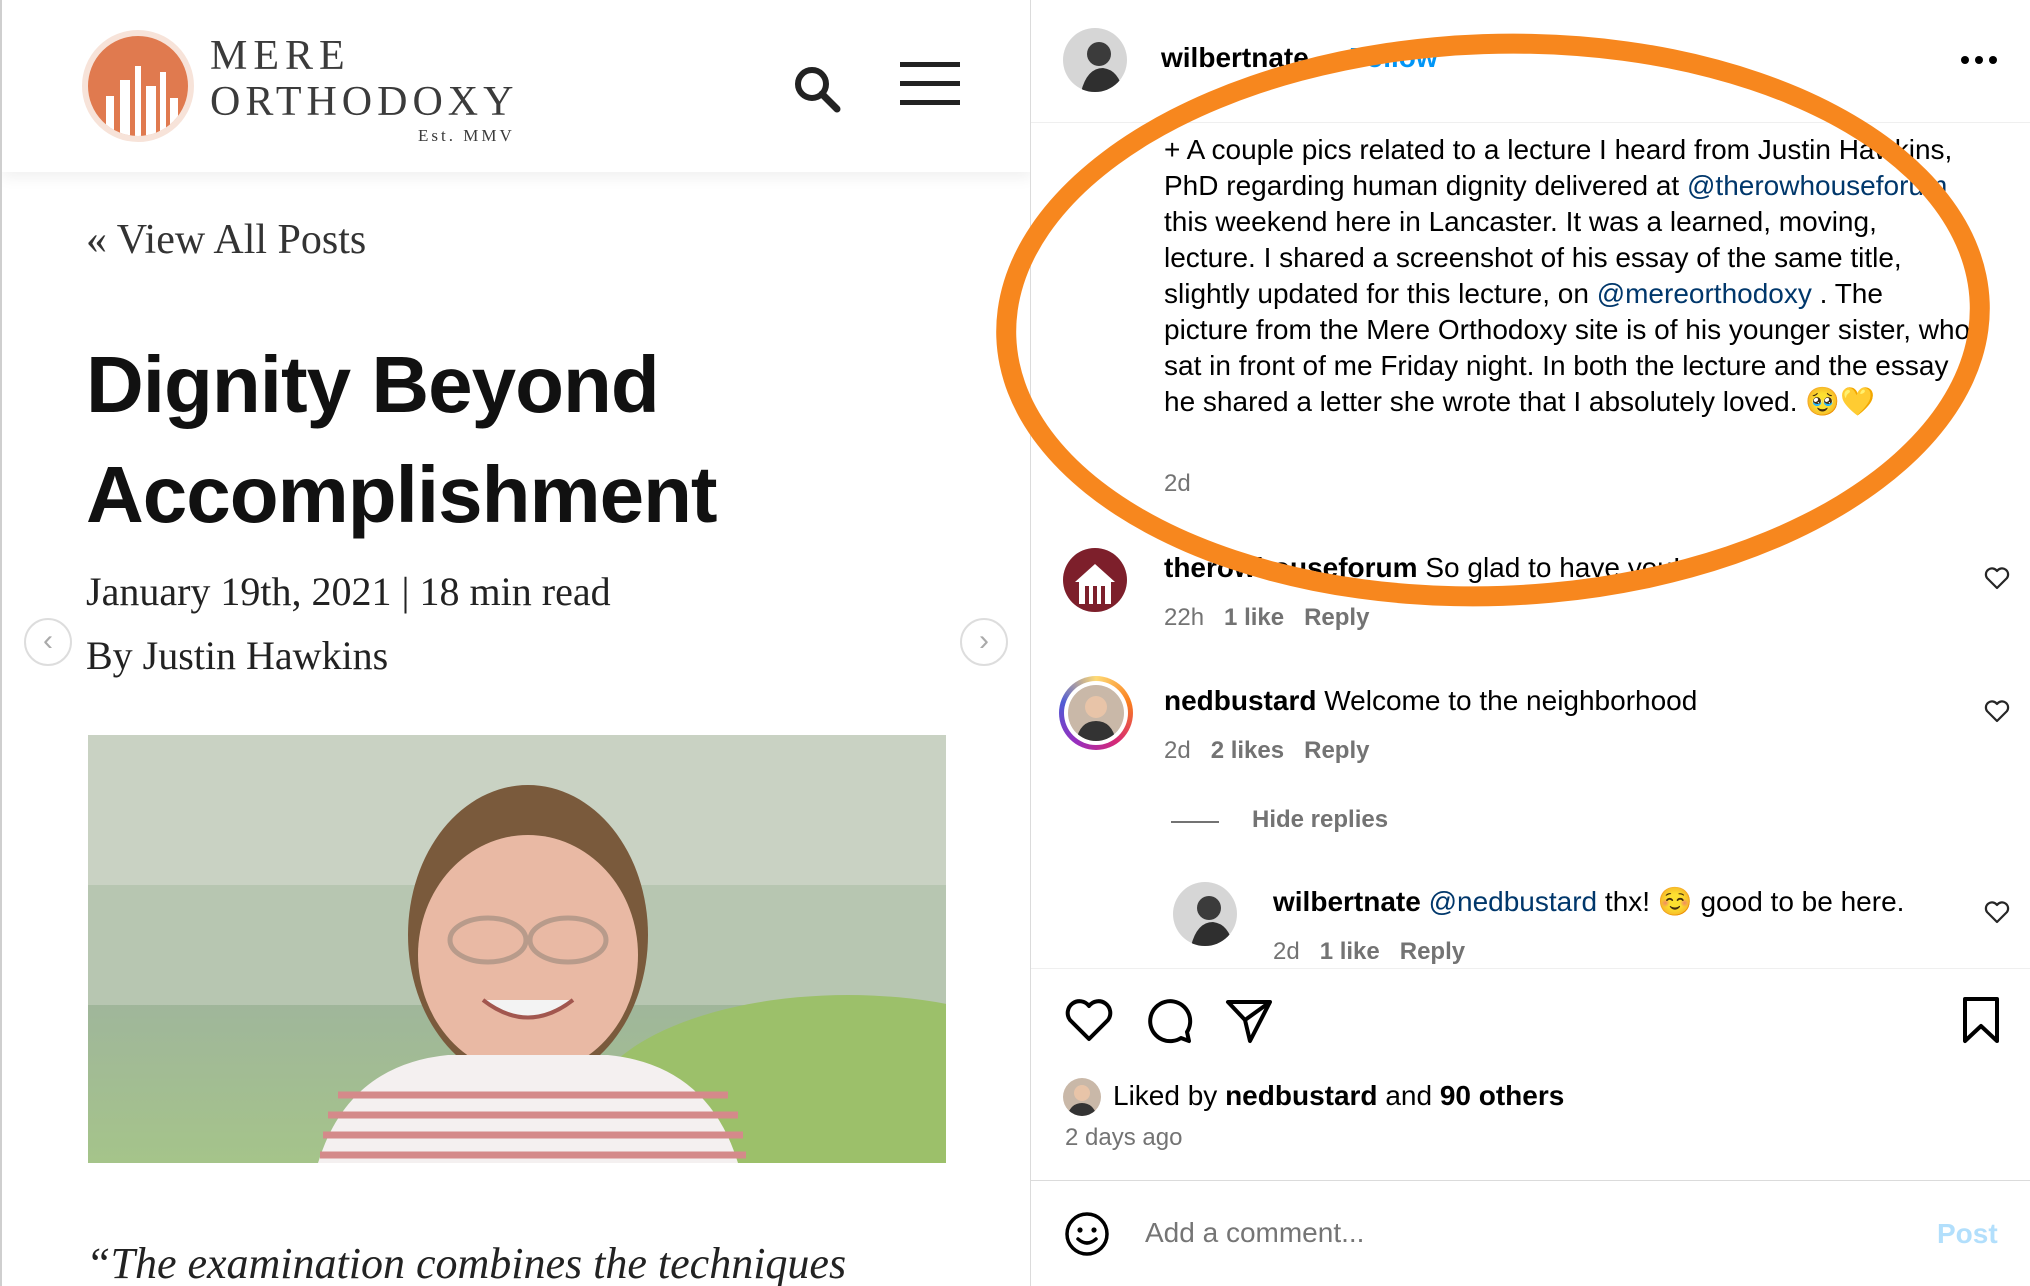 The height and width of the screenshot is (1286, 2030). Describe the element at coordinates (364, 102) in the screenshot. I see `logo-text-orthodoxy: ORTHODOXY` at that location.